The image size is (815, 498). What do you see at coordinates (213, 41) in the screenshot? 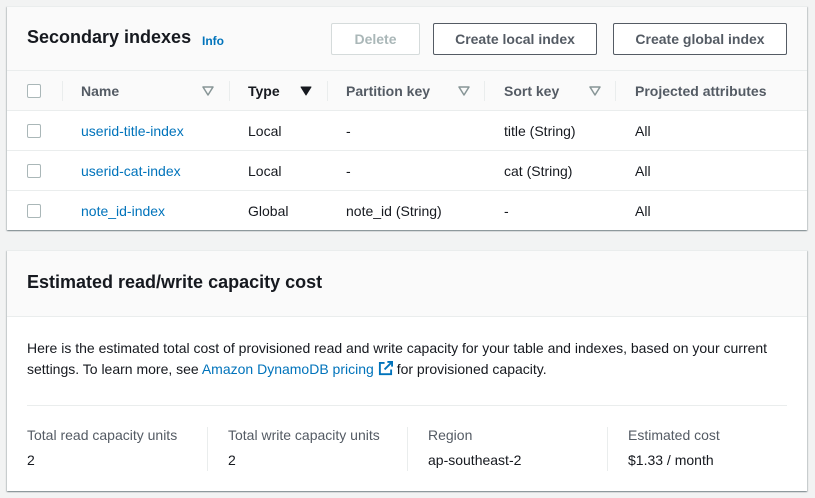
I see `info-link: Info` at bounding box center [213, 41].